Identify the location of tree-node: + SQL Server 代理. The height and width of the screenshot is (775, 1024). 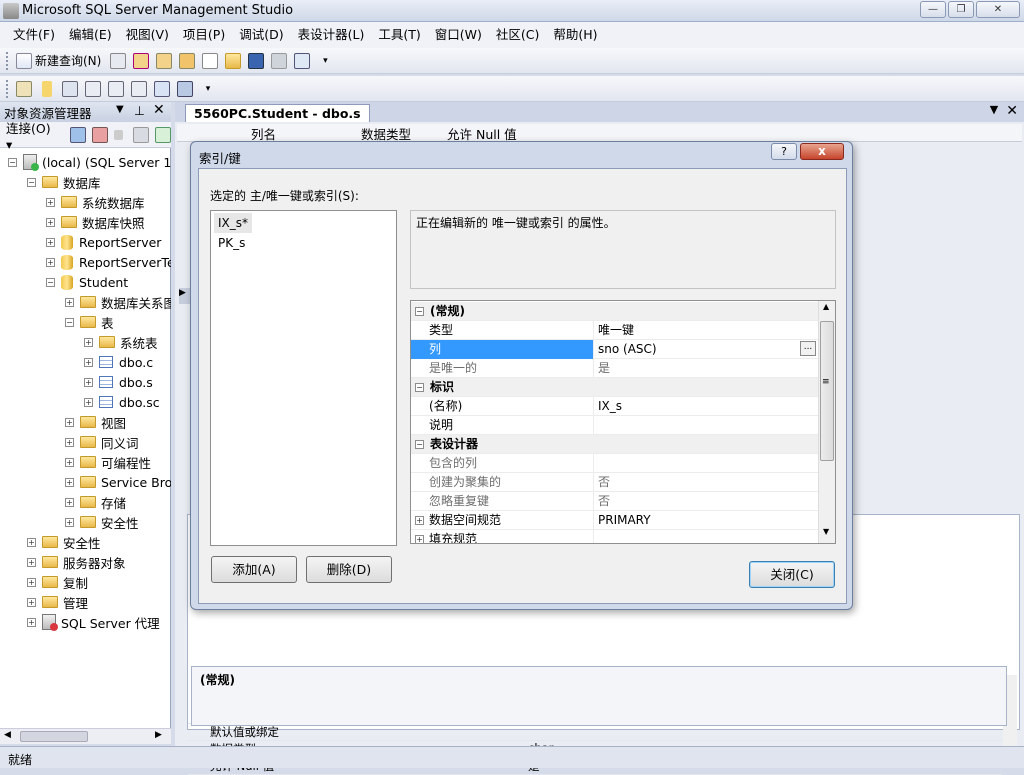
(85, 622).